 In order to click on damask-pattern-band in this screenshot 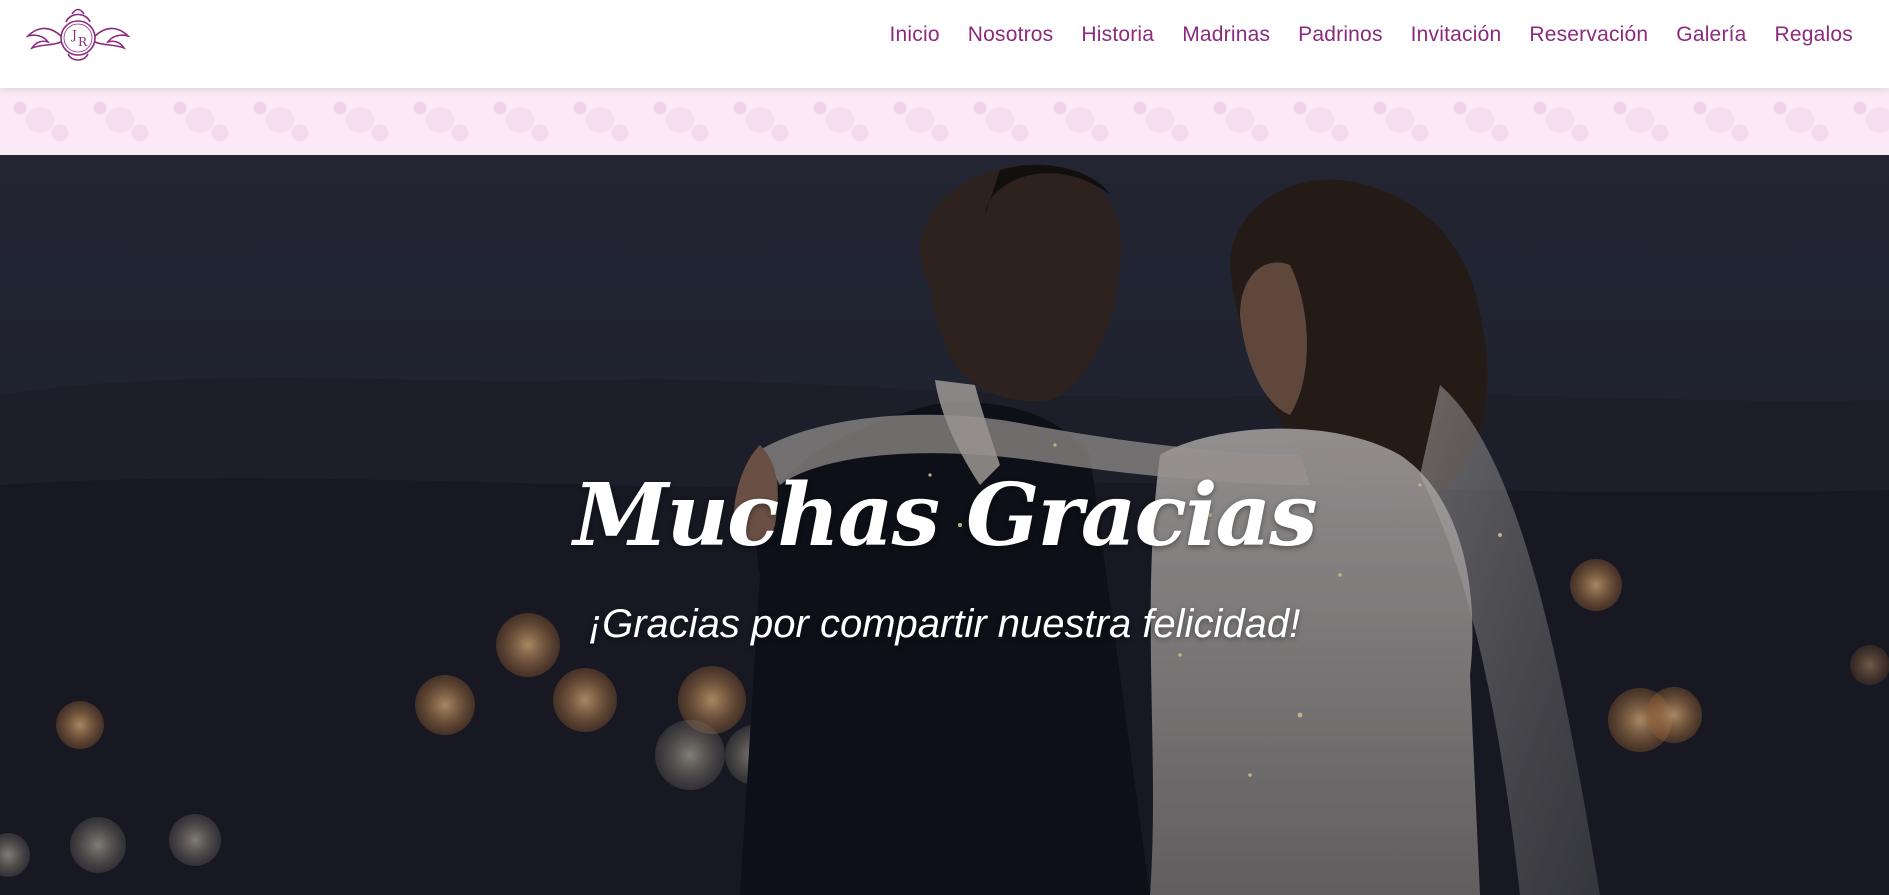, I will do `click(944, 121)`.